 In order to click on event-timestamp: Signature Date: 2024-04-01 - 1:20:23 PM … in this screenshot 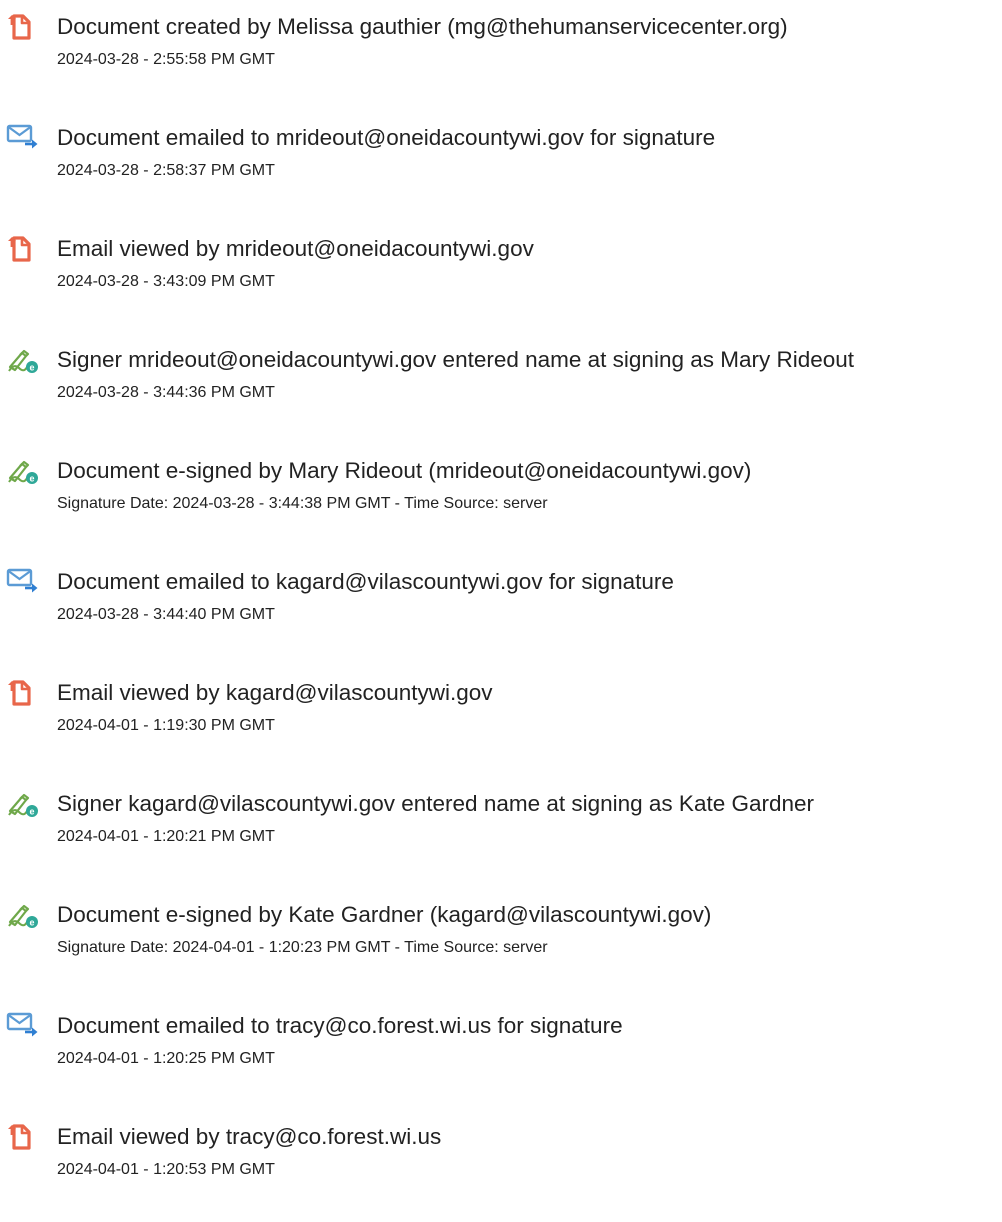, I will do `click(302, 947)`.